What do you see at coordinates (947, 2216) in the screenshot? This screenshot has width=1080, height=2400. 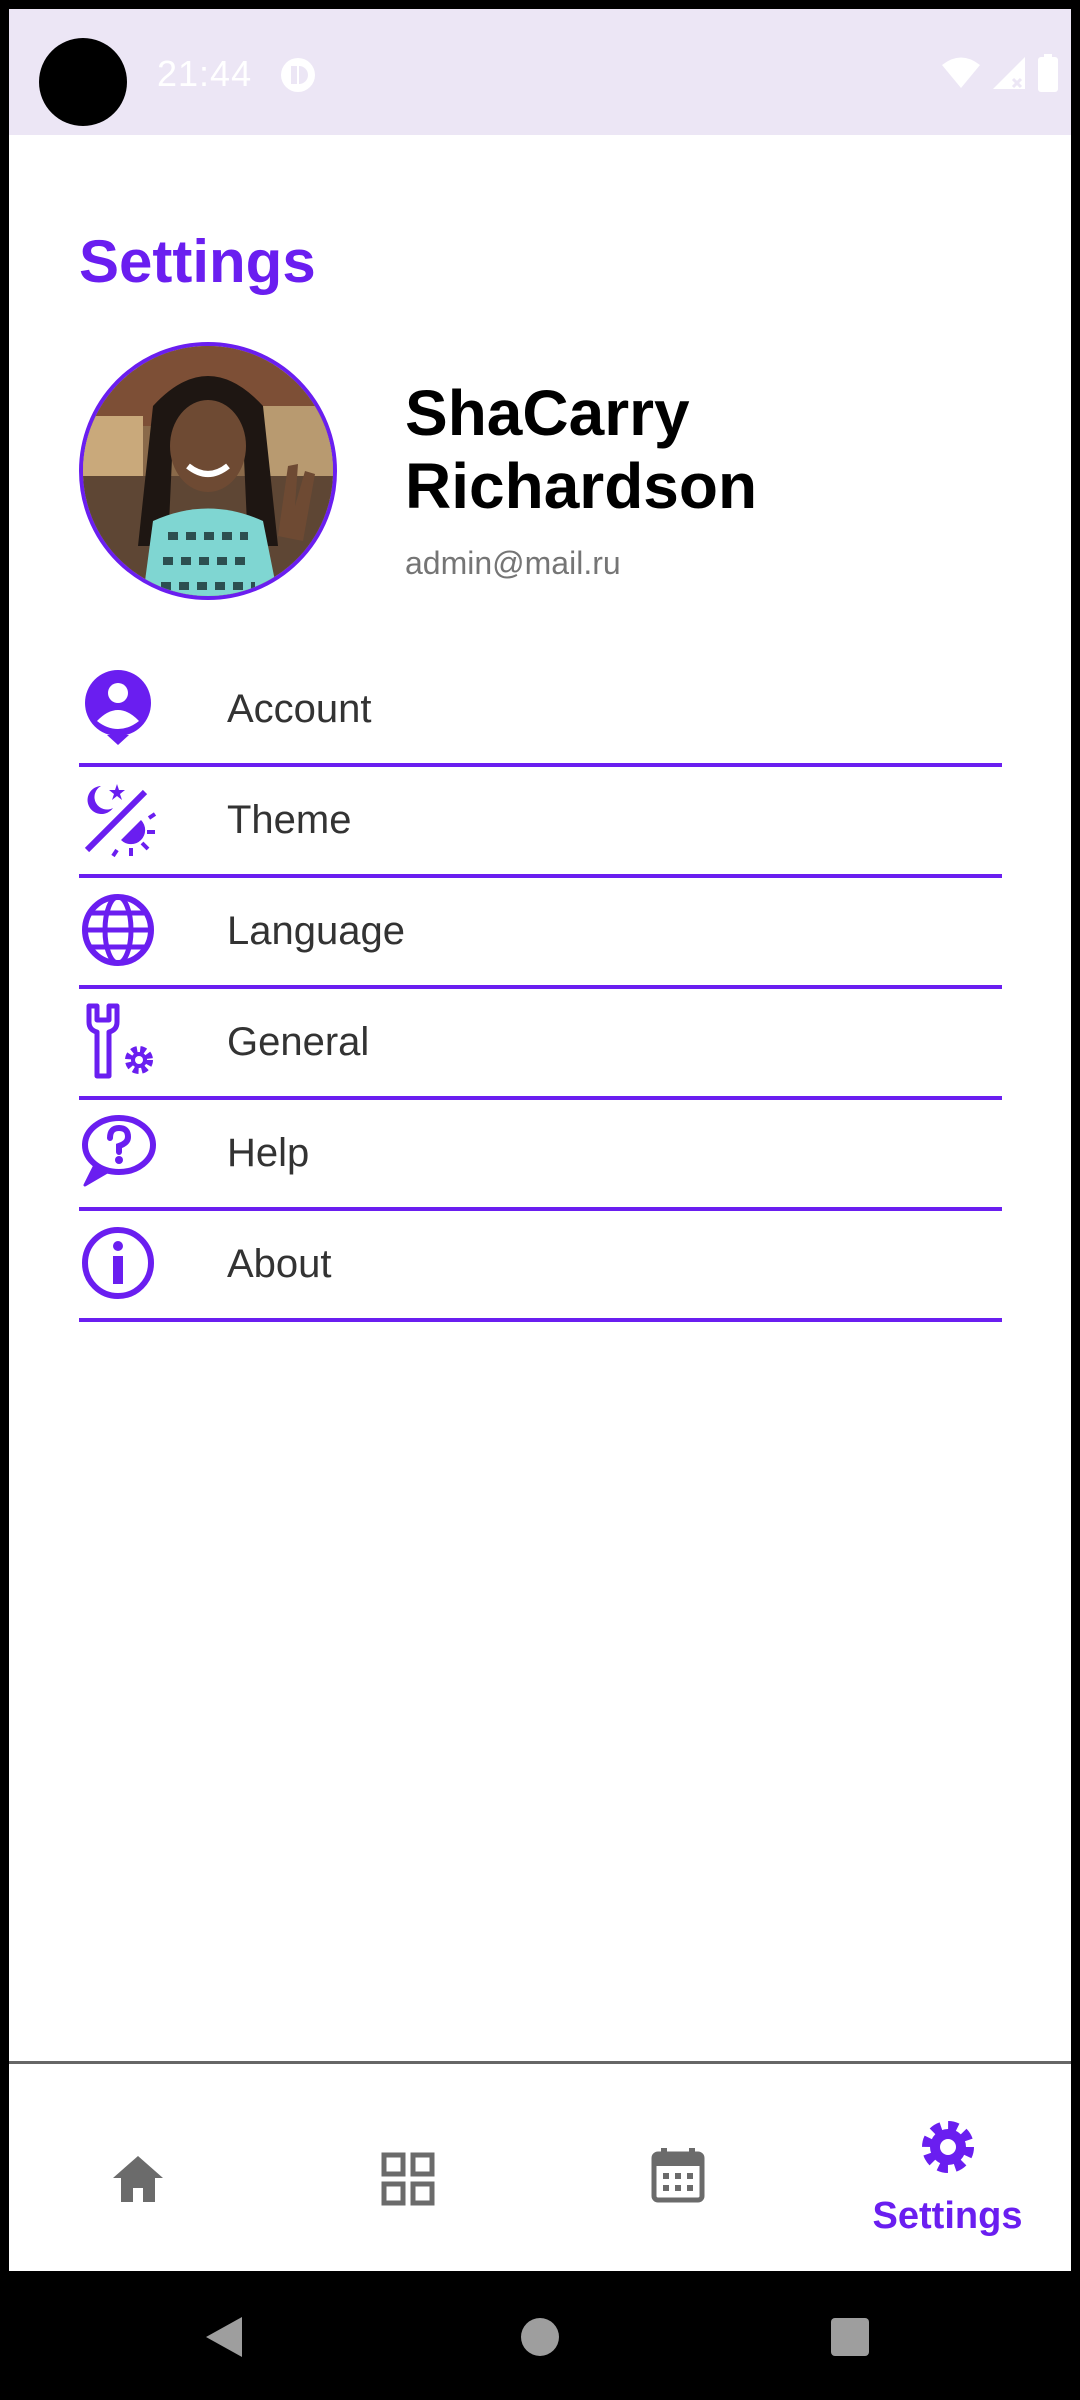 I see `nav-label-settings: Settings` at bounding box center [947, 2216].